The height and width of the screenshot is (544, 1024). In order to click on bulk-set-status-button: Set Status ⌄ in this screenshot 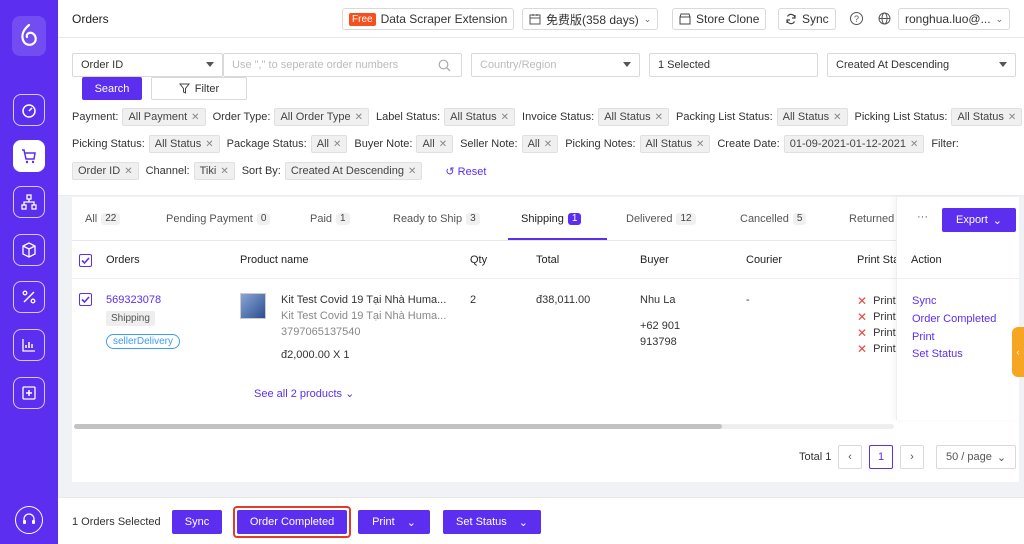, I will do `click(492, 522)`.